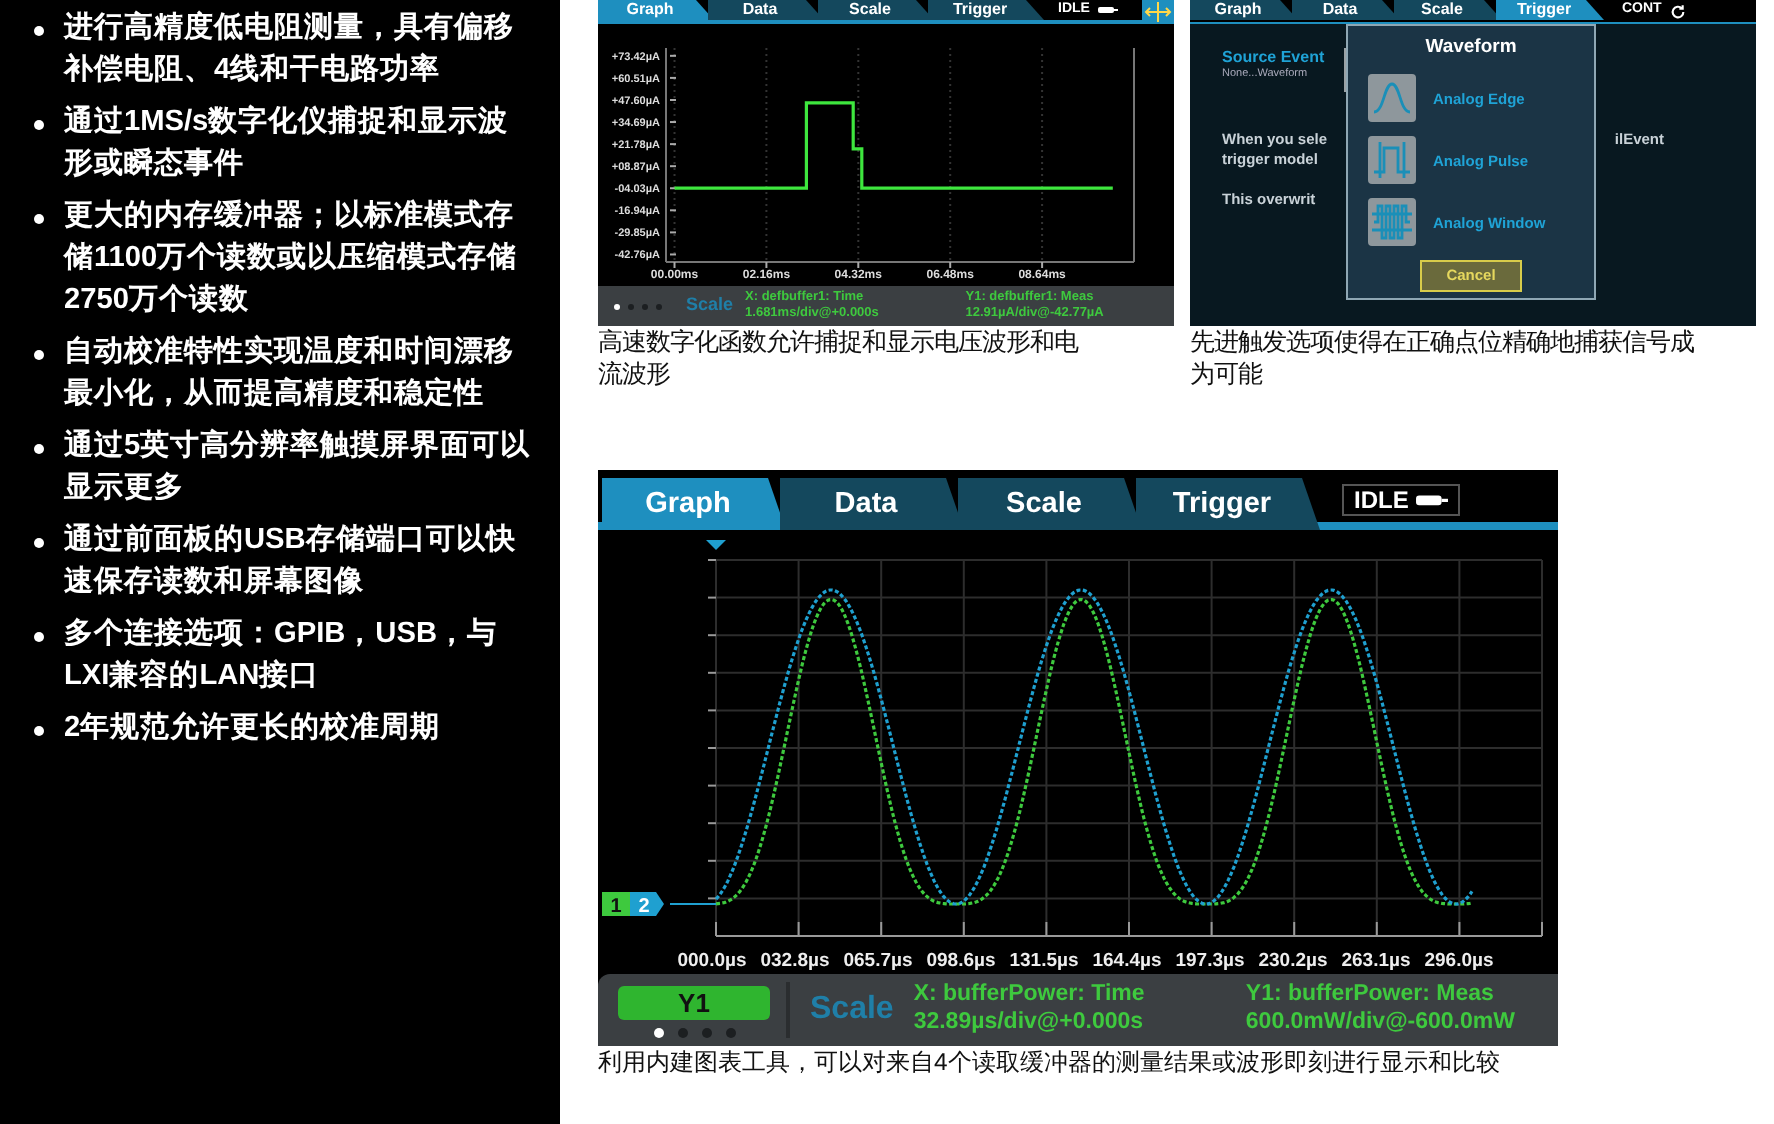 The width and height of the screenshot is (1774, 1124). I want to click on axis-label: 065.7µs, so click(878, 961).